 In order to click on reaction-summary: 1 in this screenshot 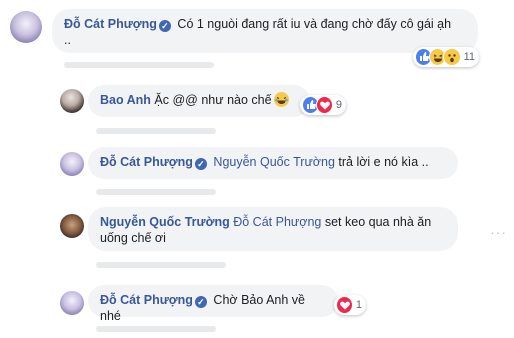, I will do `click(350, 305)`.